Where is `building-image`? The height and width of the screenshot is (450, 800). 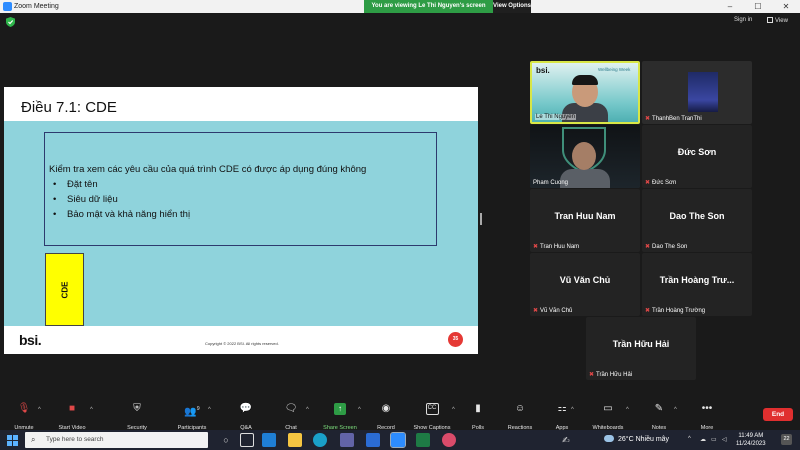
building-image is located at coordinates (703, 92).